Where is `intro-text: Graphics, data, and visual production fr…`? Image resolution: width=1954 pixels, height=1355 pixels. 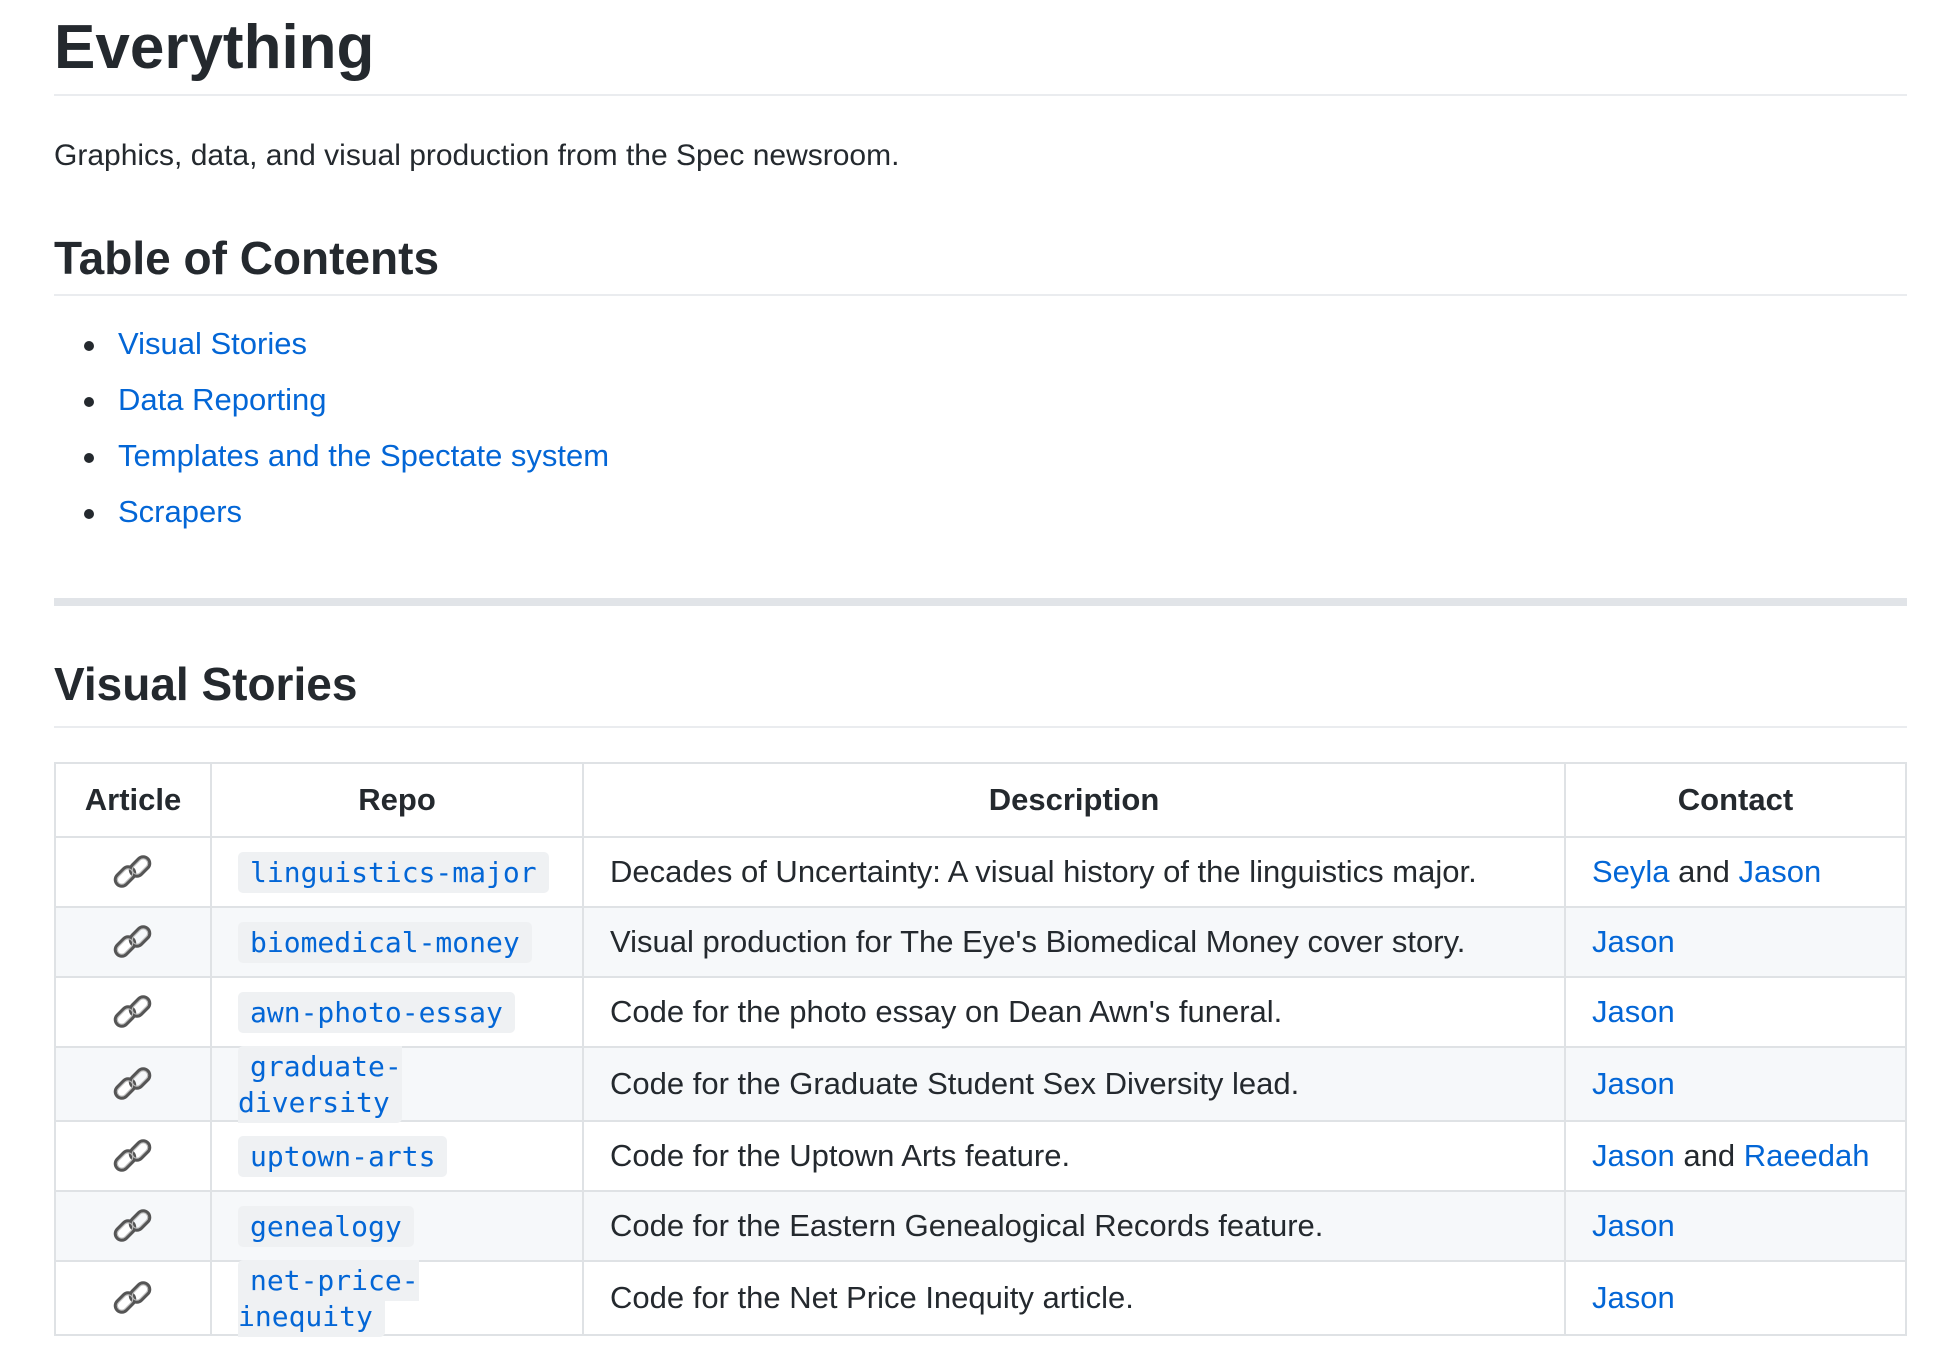 intro-text: Graphics, data, and visual production fr… is located at coordinates (477, 155).